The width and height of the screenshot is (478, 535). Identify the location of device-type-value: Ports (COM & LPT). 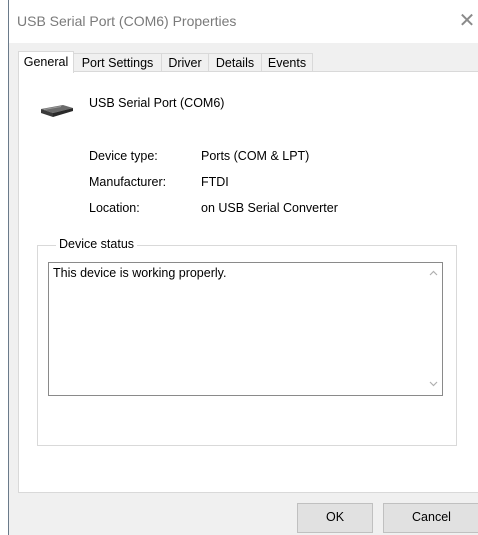
(255, 156).